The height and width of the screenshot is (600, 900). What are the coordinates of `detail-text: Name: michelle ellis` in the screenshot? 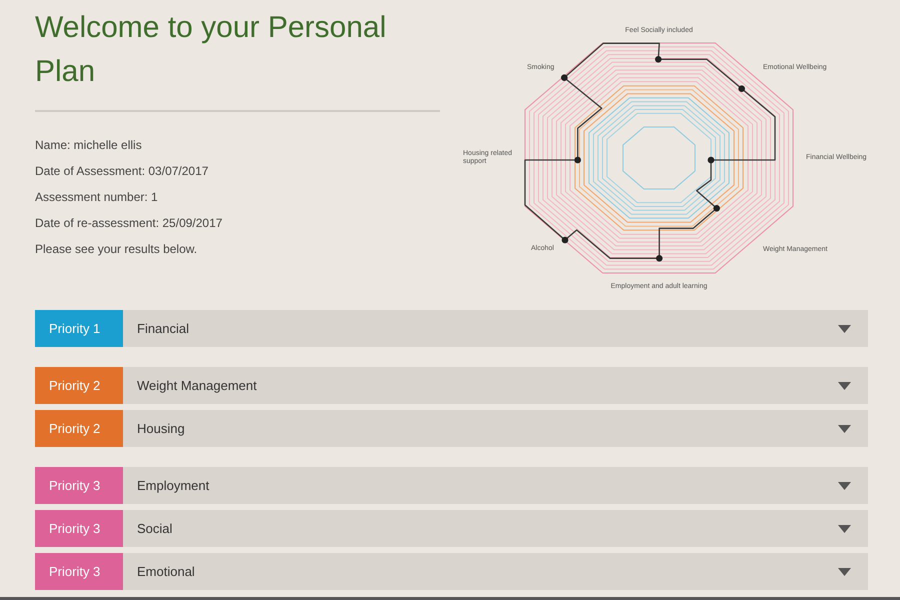 It's located at (88, 145).